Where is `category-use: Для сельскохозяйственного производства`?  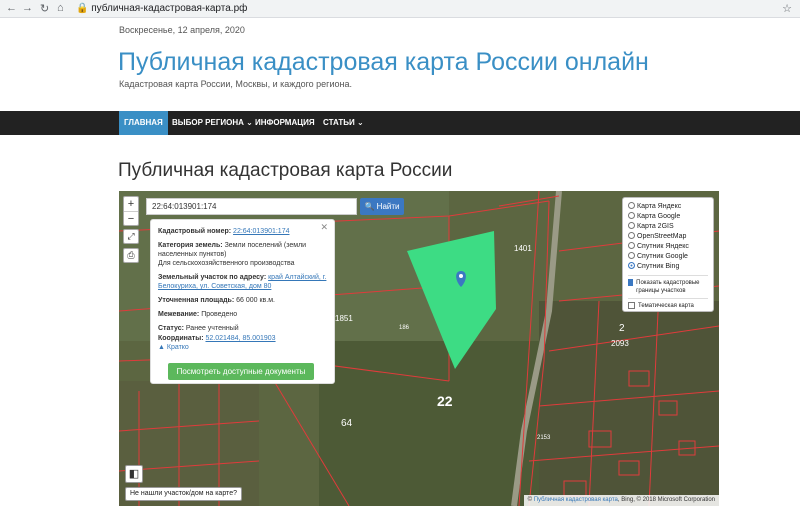
category-use: Для сельскохозяйственного производства is located at coordinates (226, 263).